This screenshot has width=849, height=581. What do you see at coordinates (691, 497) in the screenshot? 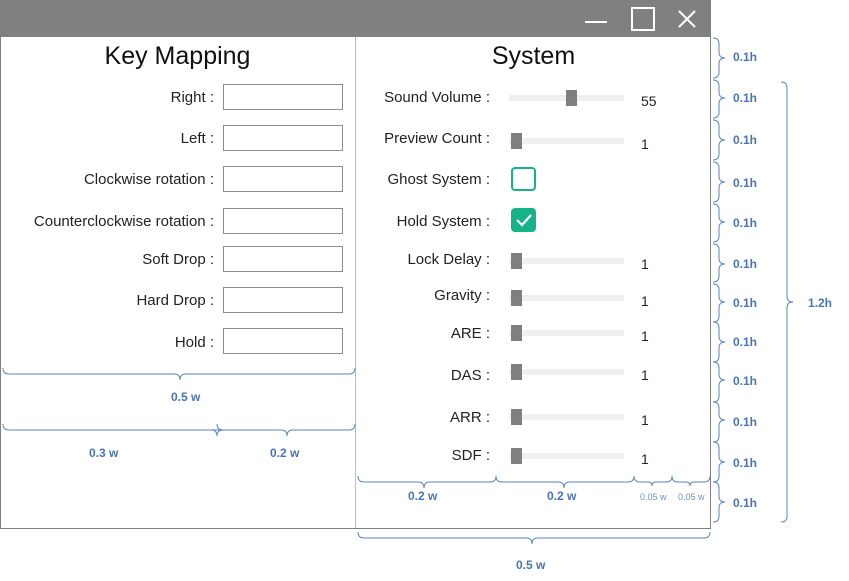
I see `spare-column-width: 0.05 w` at bounding box center [691, 497].